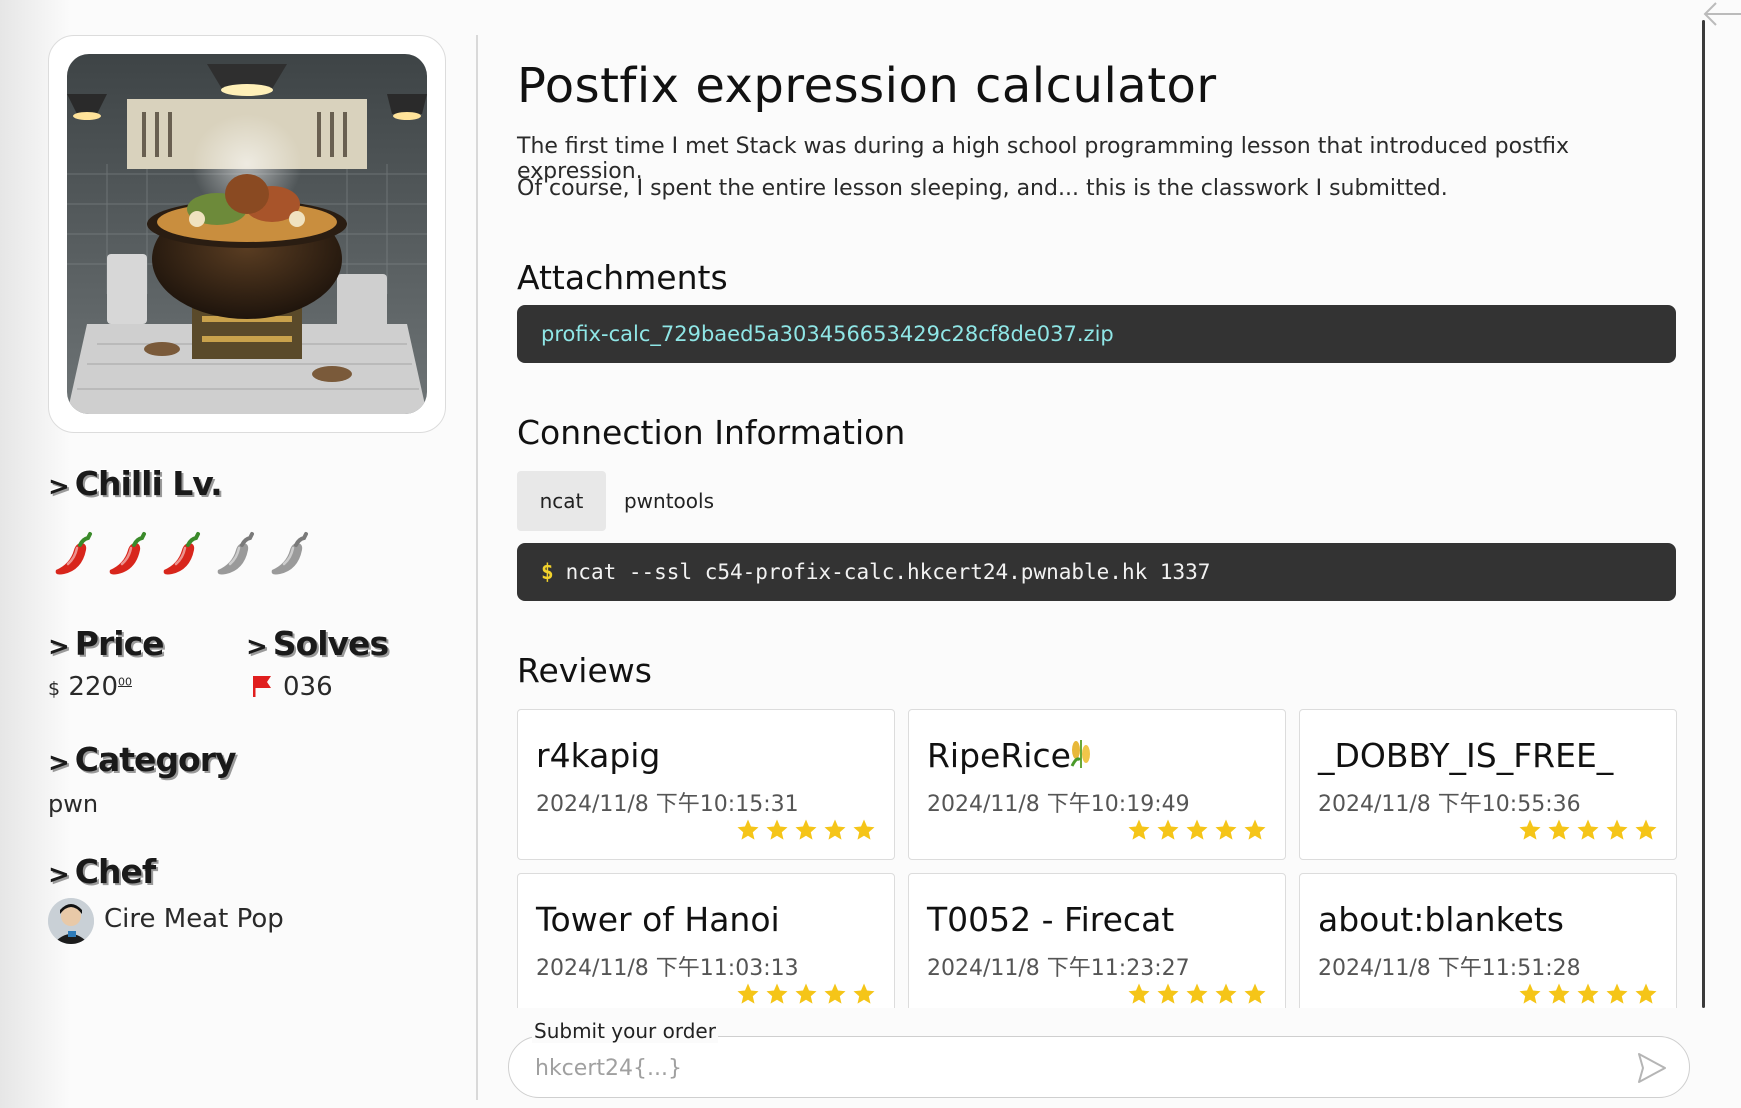 The width and height of the screenshot is (1741, 1108). I want to click on sidebar-divider, so click(477, 567).